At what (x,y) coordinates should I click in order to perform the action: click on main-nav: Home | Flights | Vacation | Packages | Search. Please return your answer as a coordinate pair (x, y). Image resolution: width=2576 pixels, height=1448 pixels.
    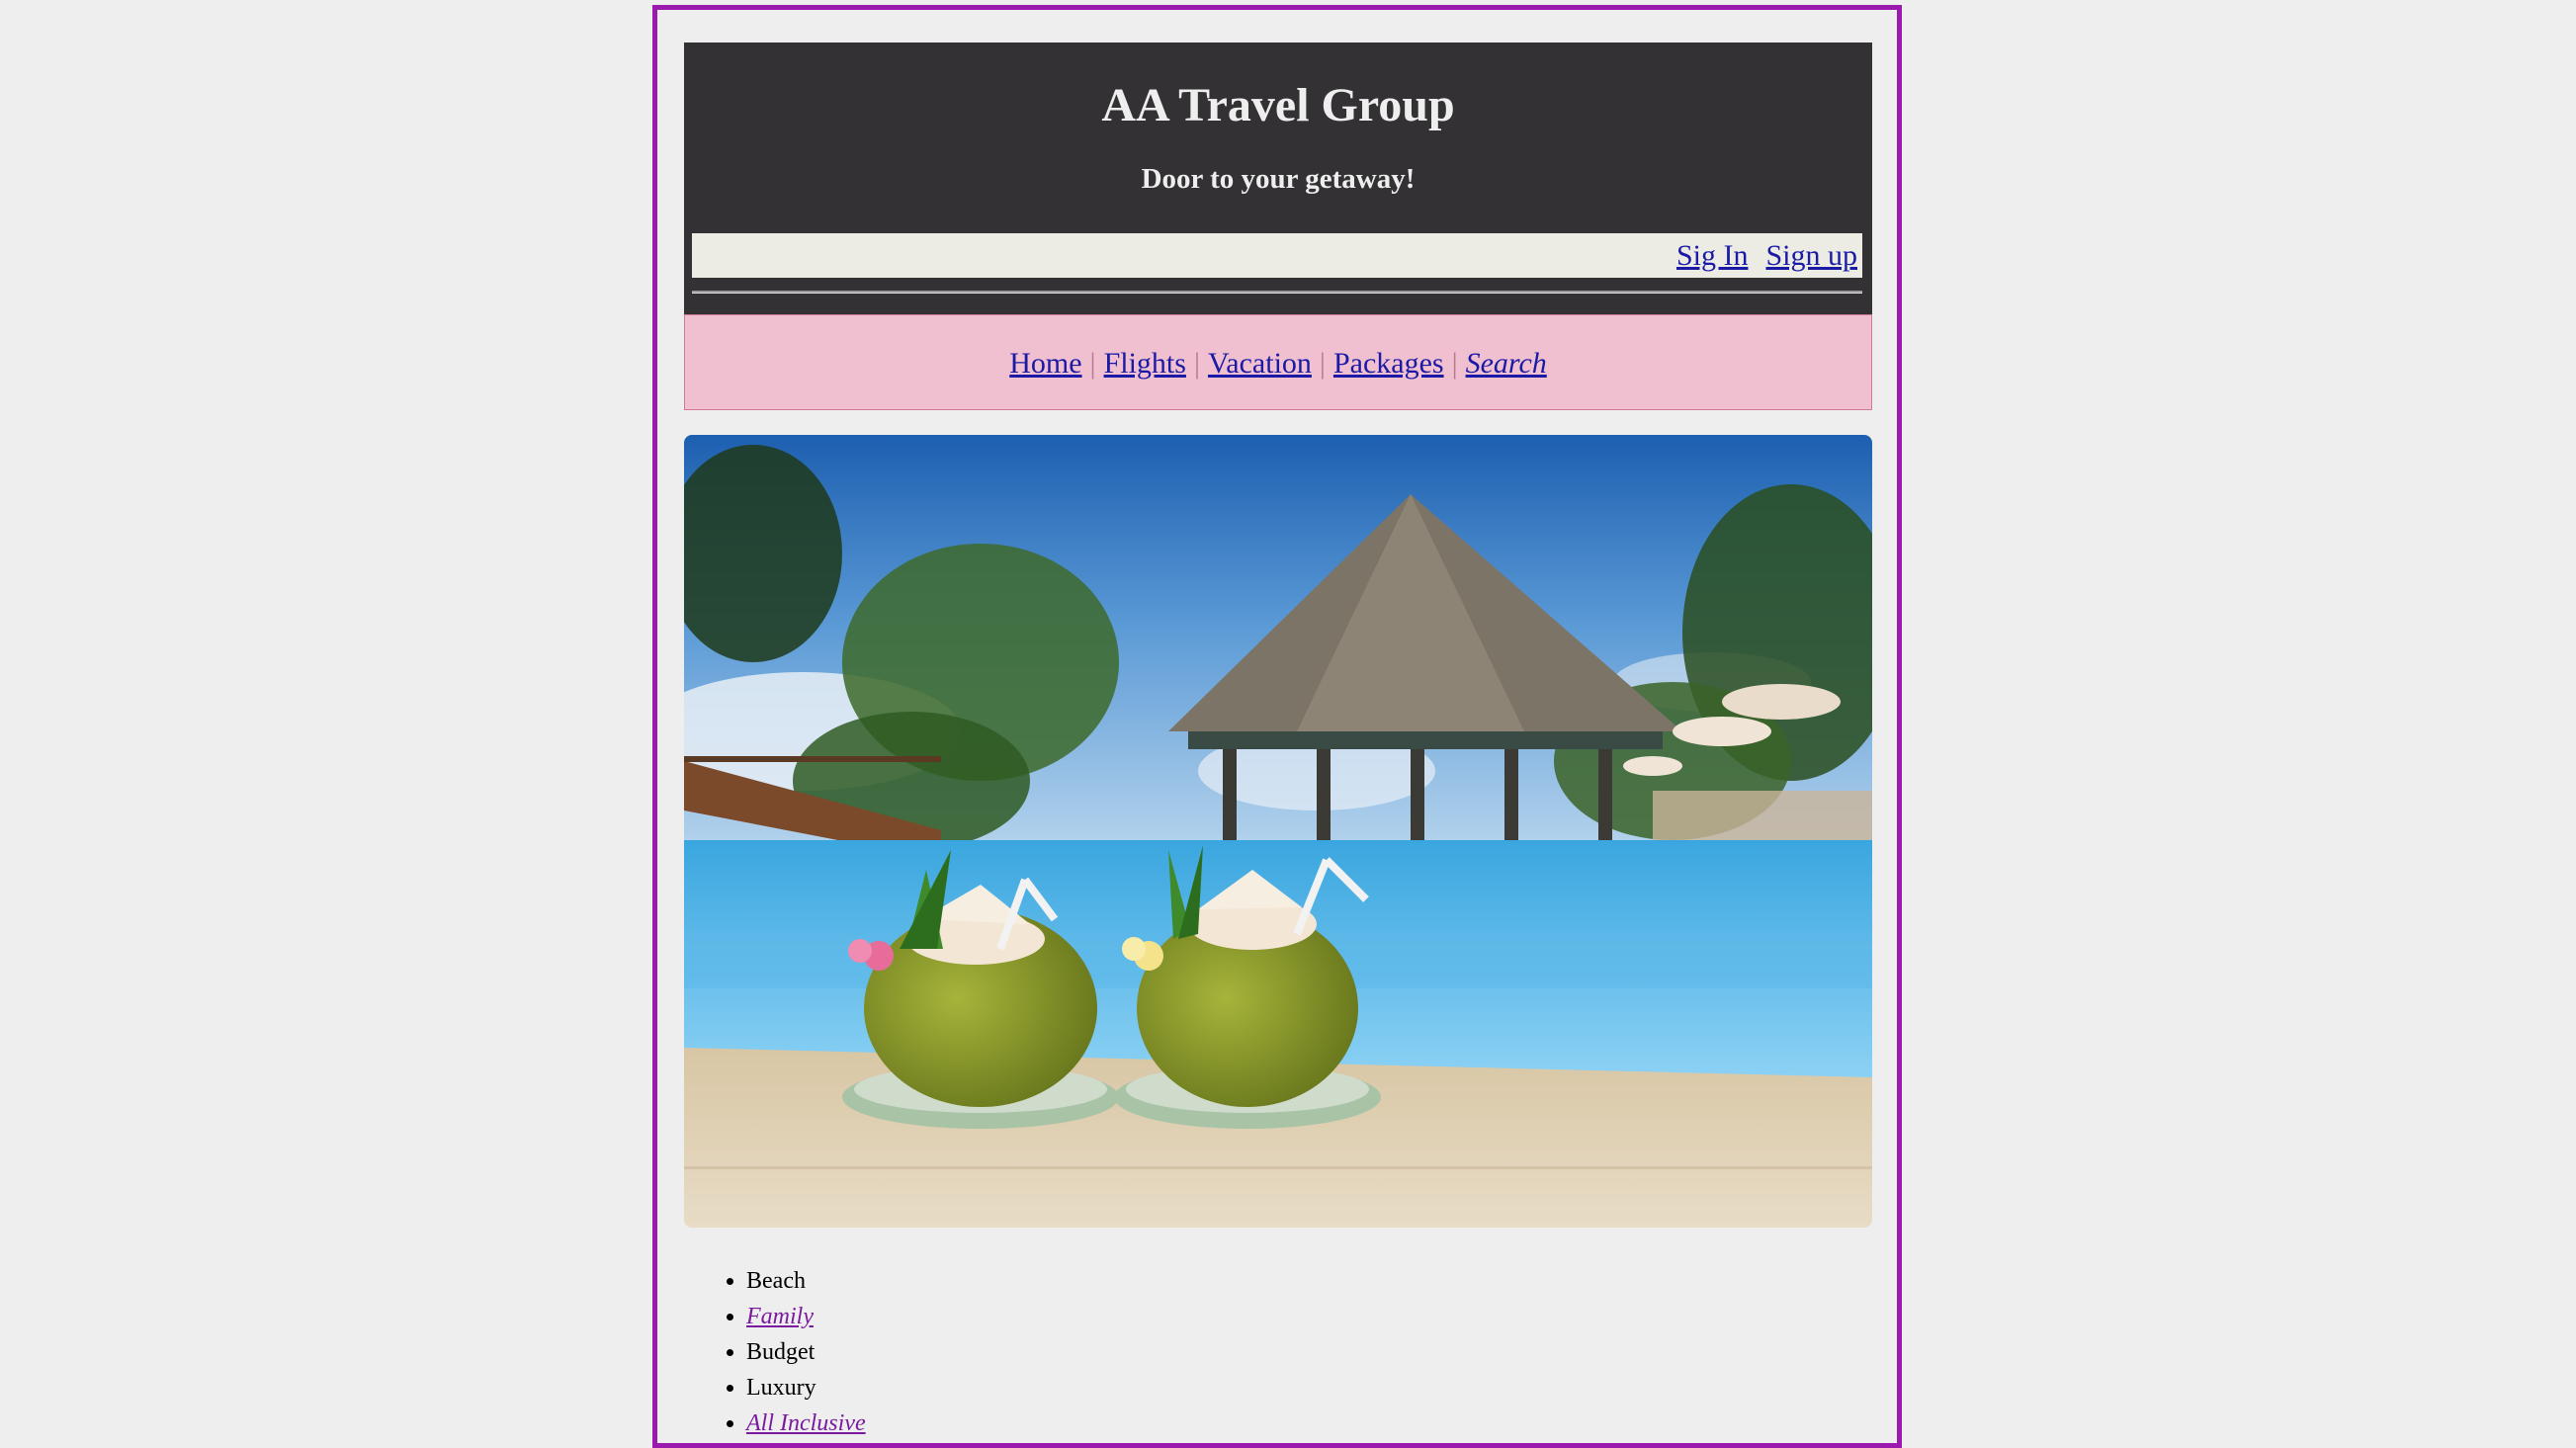
    Looking at the image, I should click on (1278, 362).